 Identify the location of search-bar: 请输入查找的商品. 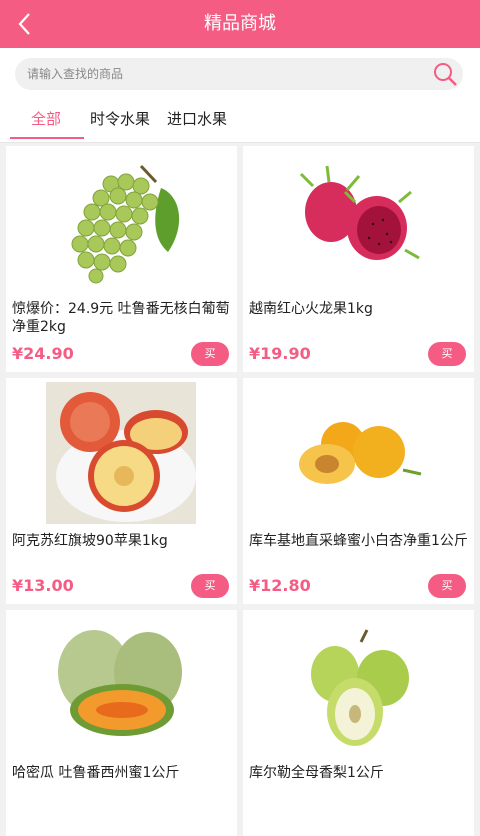
(240, 73).